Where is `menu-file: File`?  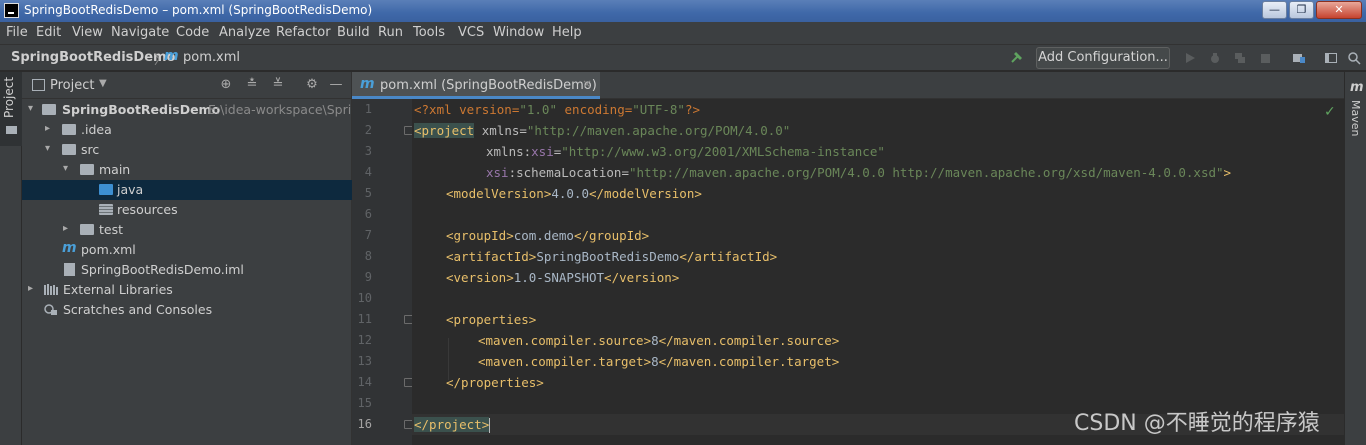
menu-file: File is located at coordinates (17, 32).